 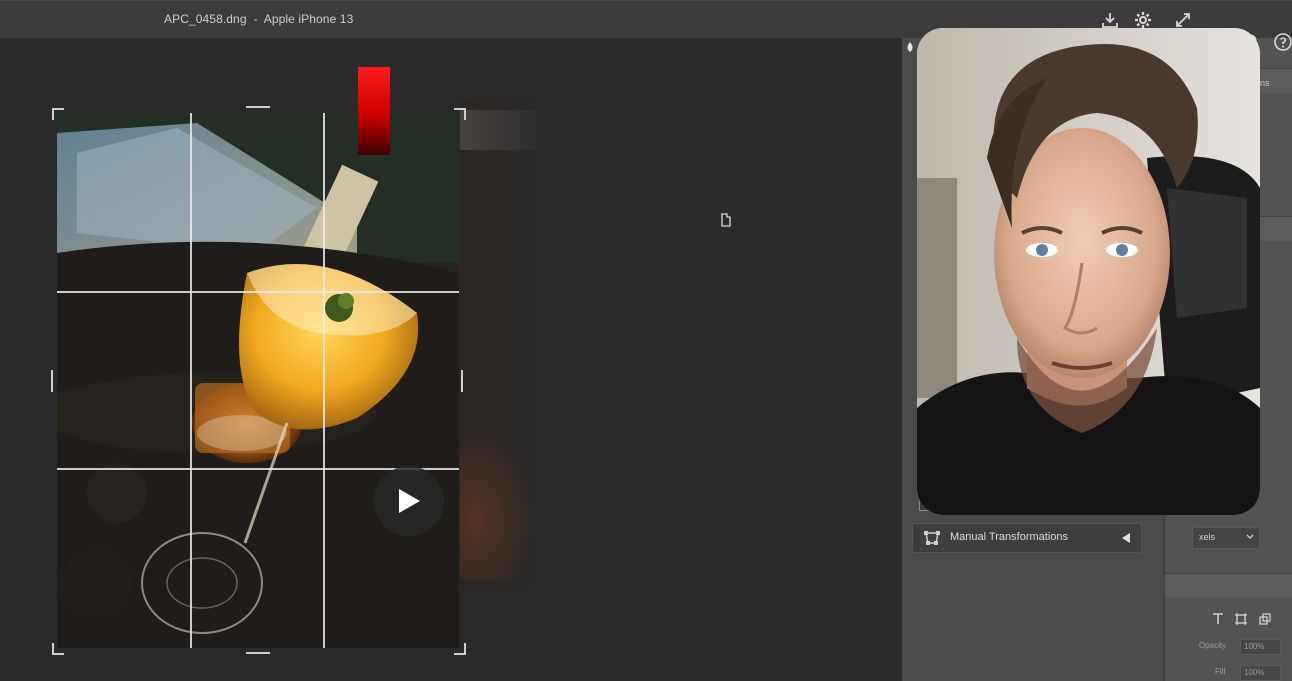 What do you see at coordinates (1265, 619) in the screenshot?
I see `smart-object-icon` at bounding box center [1265, 619].